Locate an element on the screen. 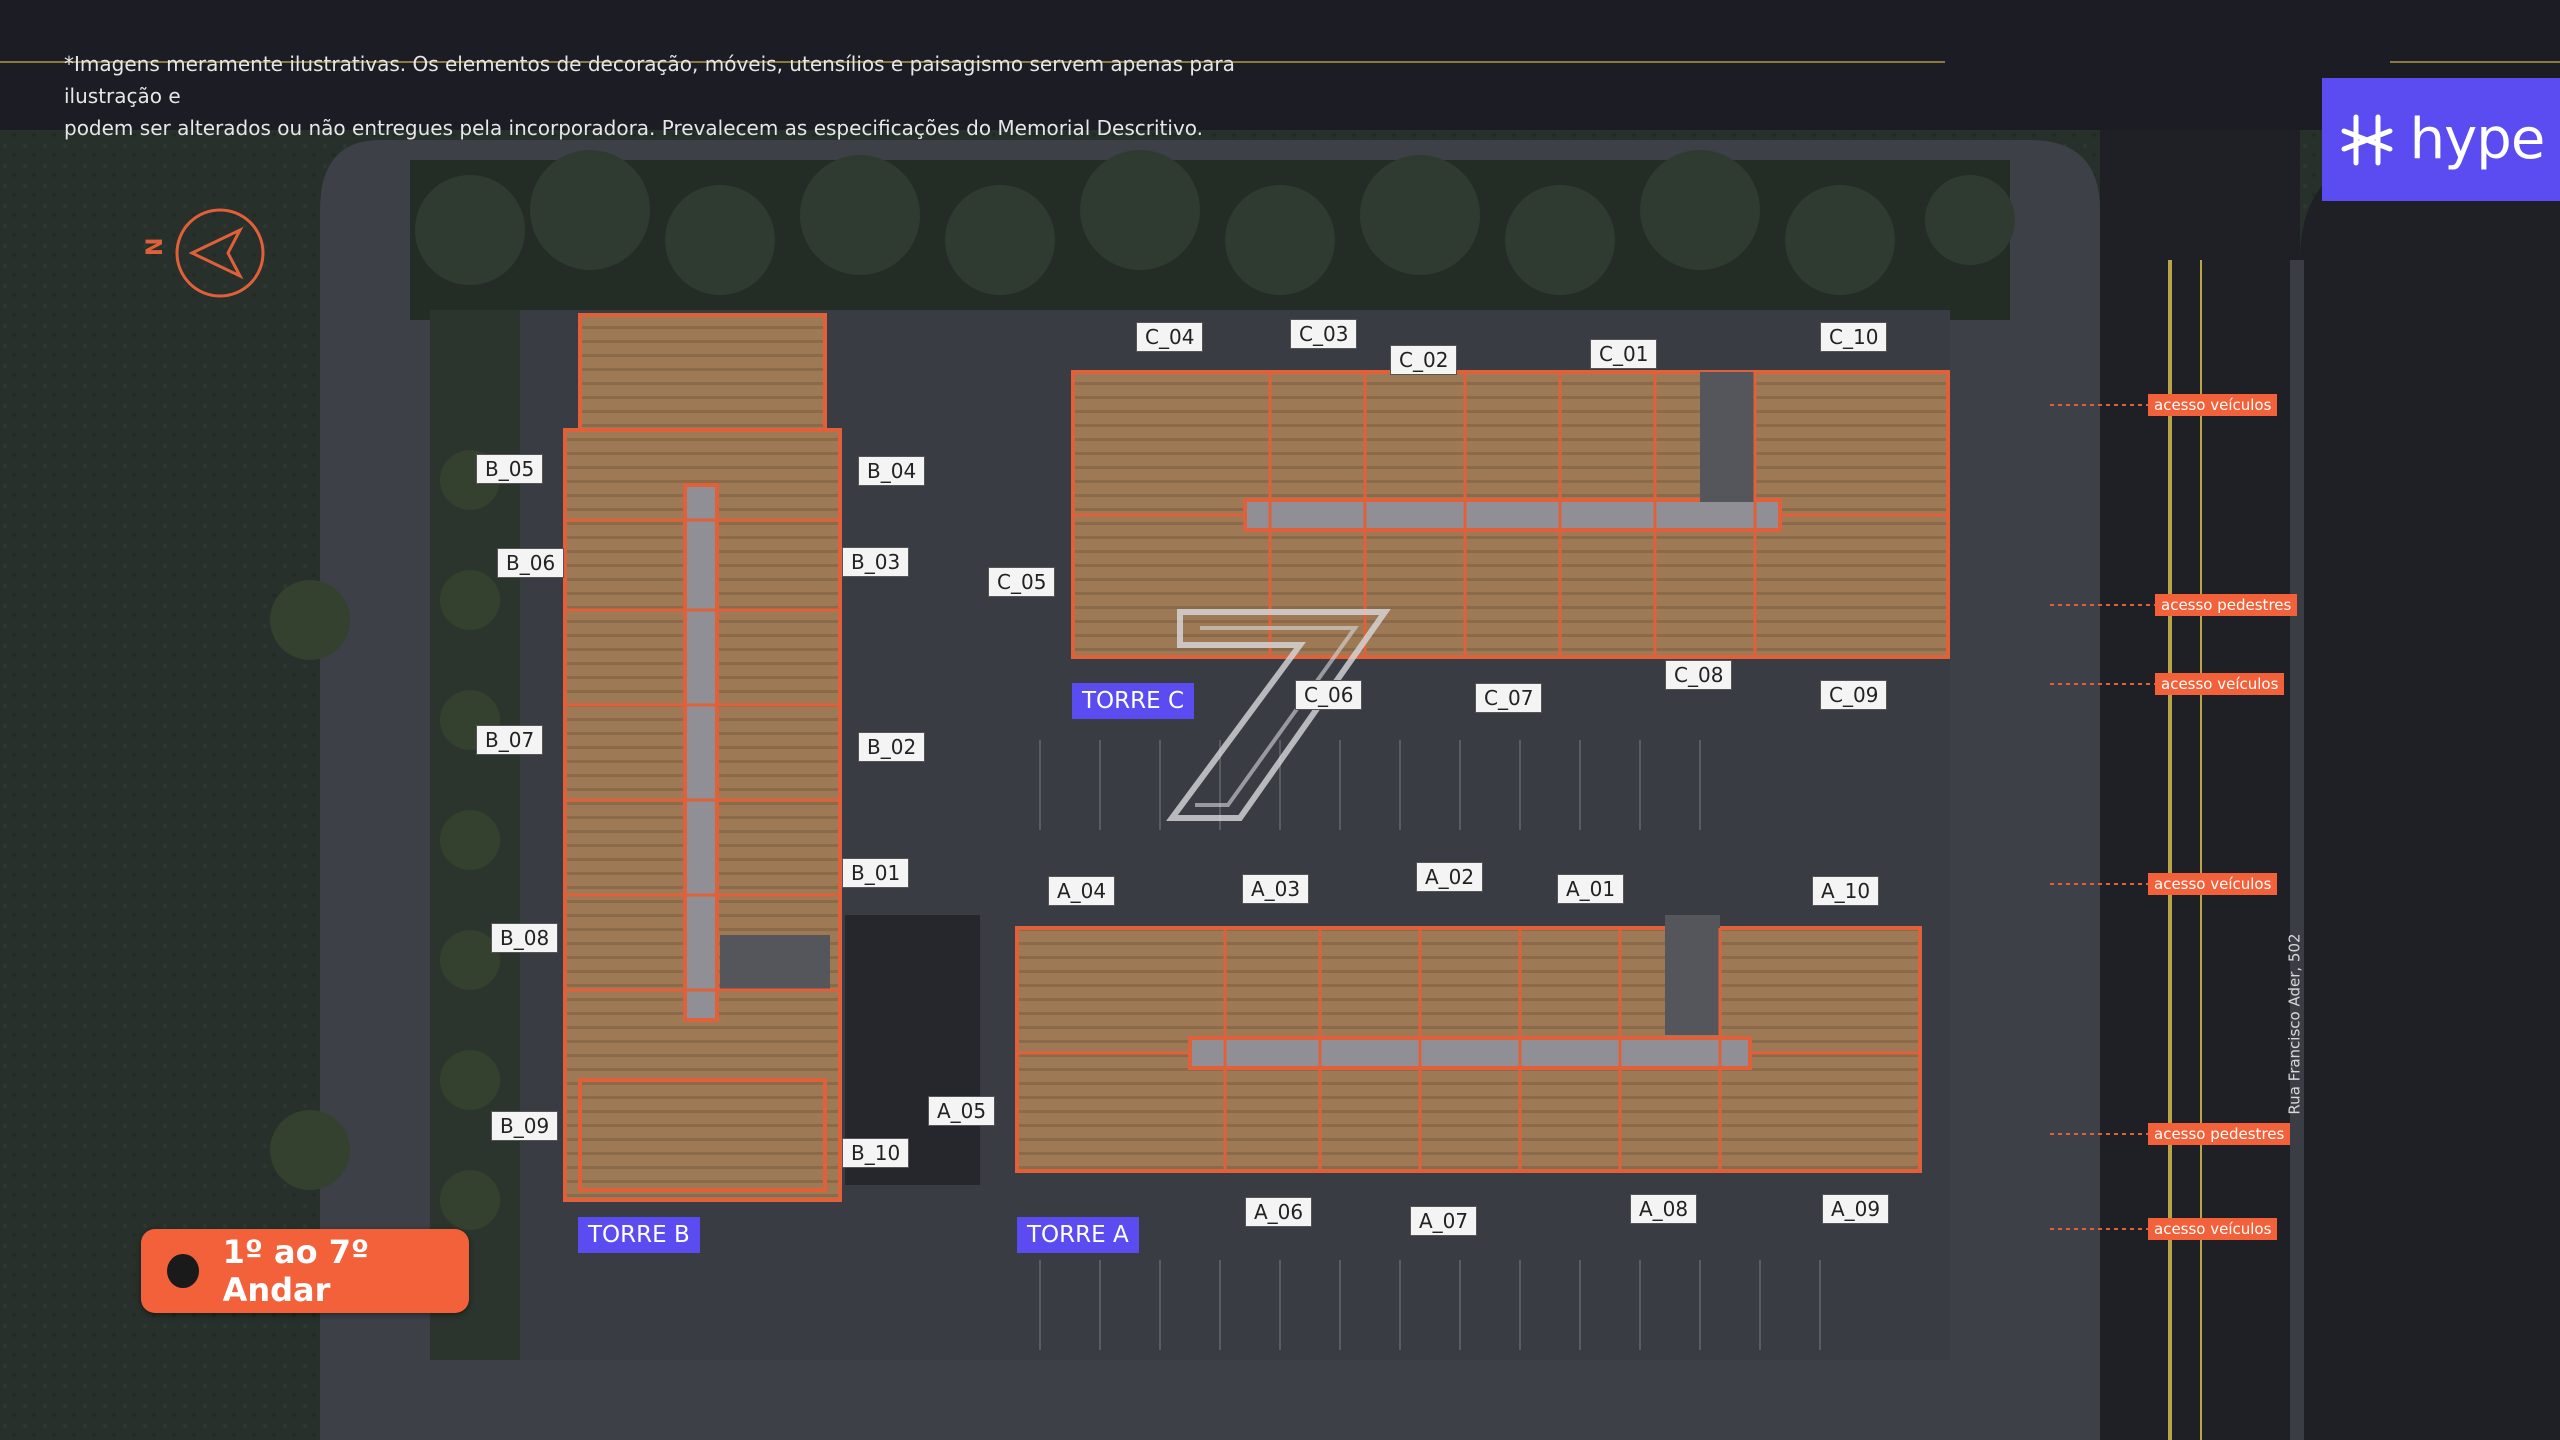  unit-label-c03: C_03 is located at coordinates (1324, 334).